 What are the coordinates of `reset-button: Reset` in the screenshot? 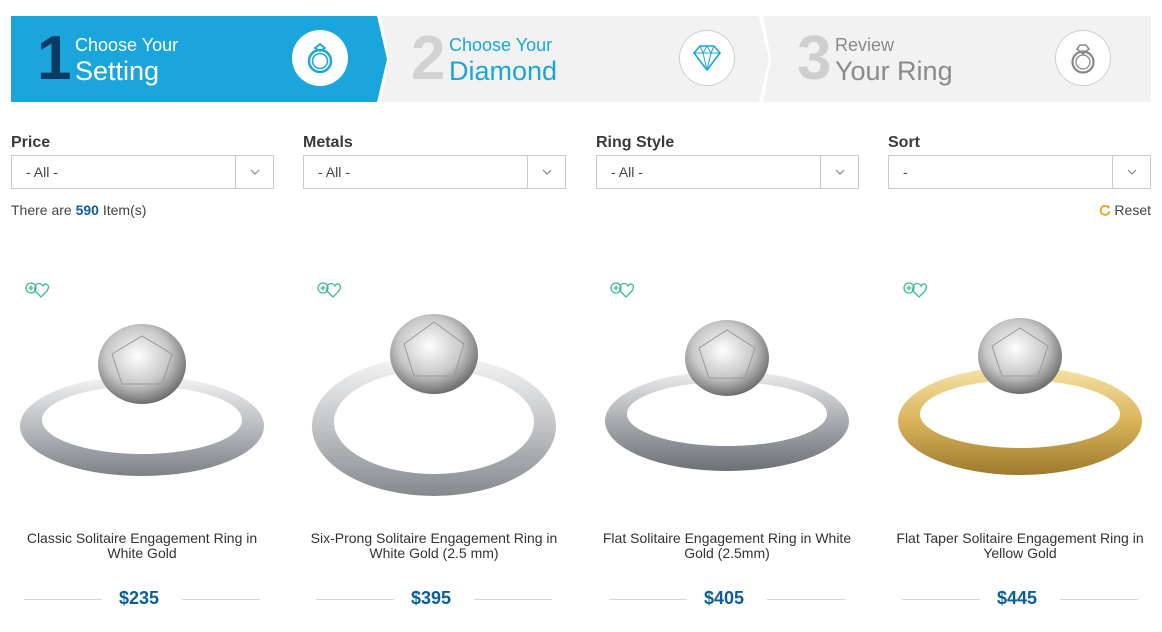 It's located at (1125, 210).